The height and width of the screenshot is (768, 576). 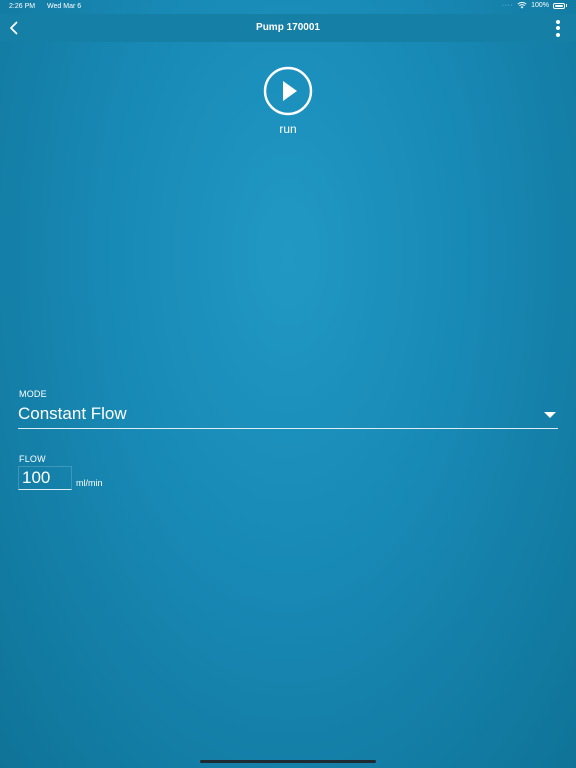 I want to click on play-icon, so click(x=288, y=91).